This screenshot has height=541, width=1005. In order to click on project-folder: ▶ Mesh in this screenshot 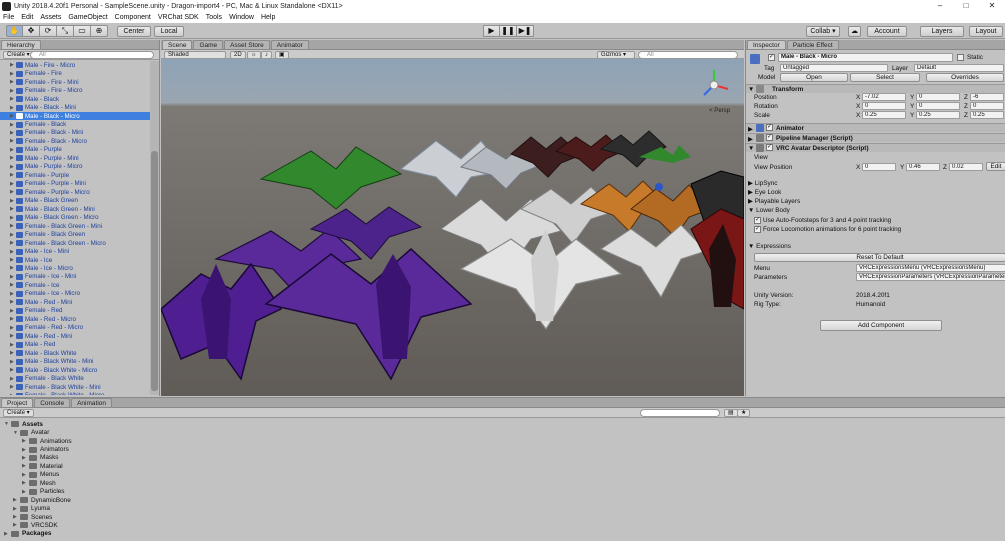, I will do `click(200, 483)`.